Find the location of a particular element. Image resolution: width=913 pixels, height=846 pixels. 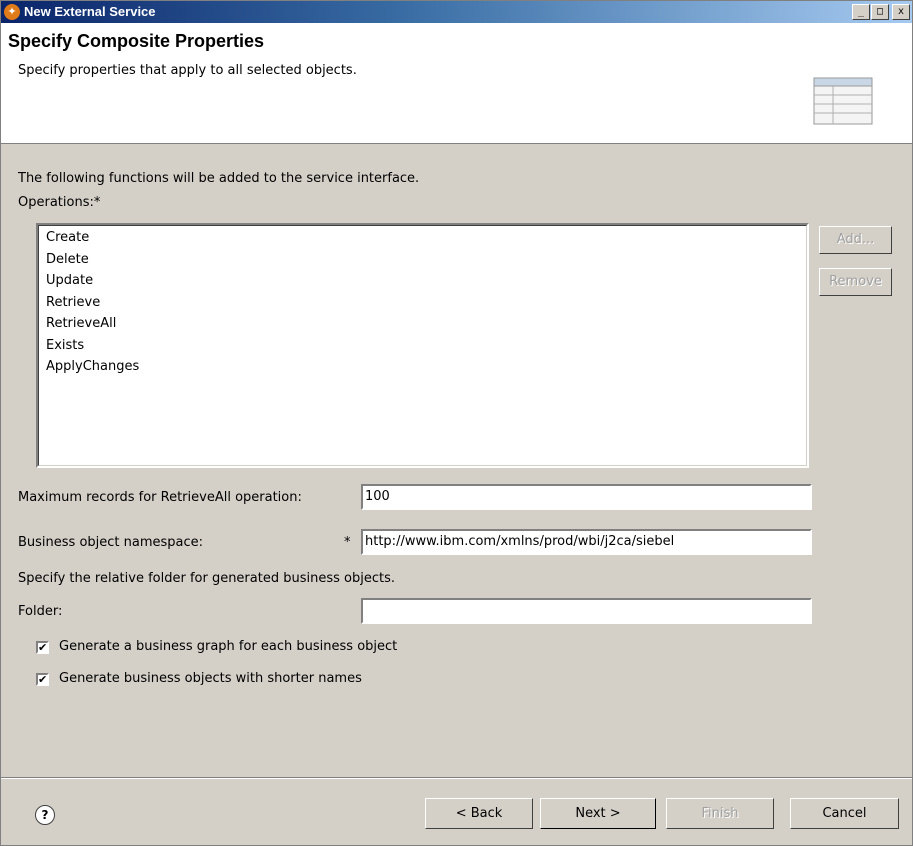

next-button: Next > is located at coordinates (598, 813).